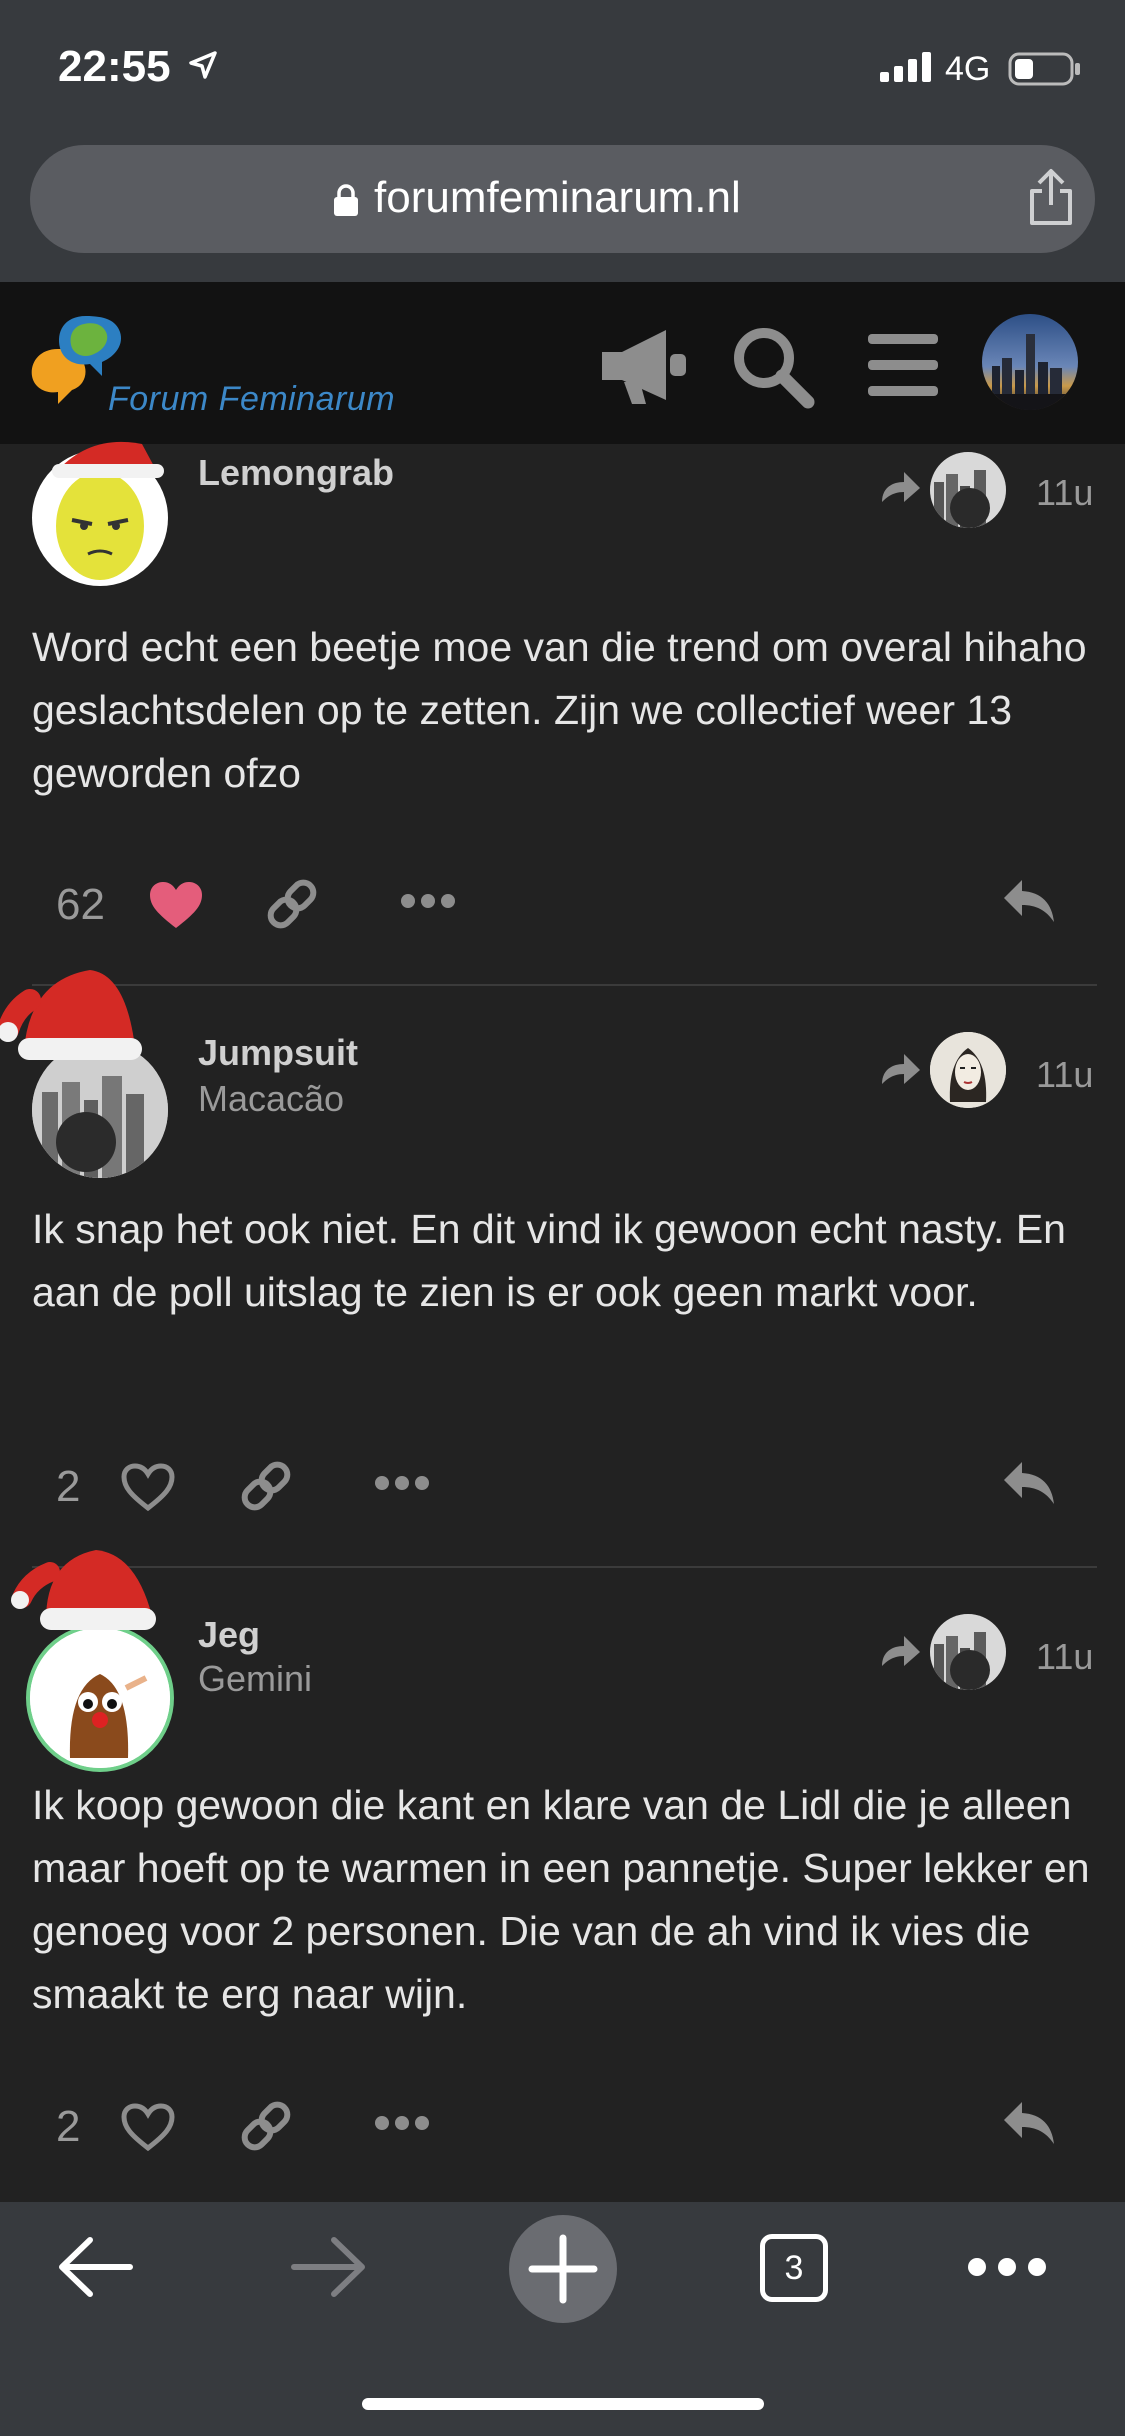 The width and height of the screenshot is (1125, 2436). Describe the element at coordinates (1007, 2267) in the screenshot. I see `more-dots-icon` at that location.